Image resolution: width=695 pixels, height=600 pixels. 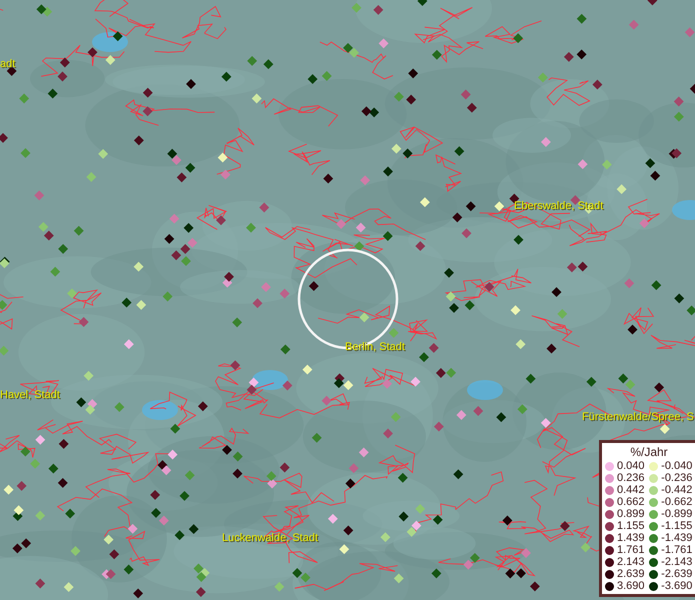 I want to click on legend-label: -3.690, so click(x=676, y=586).